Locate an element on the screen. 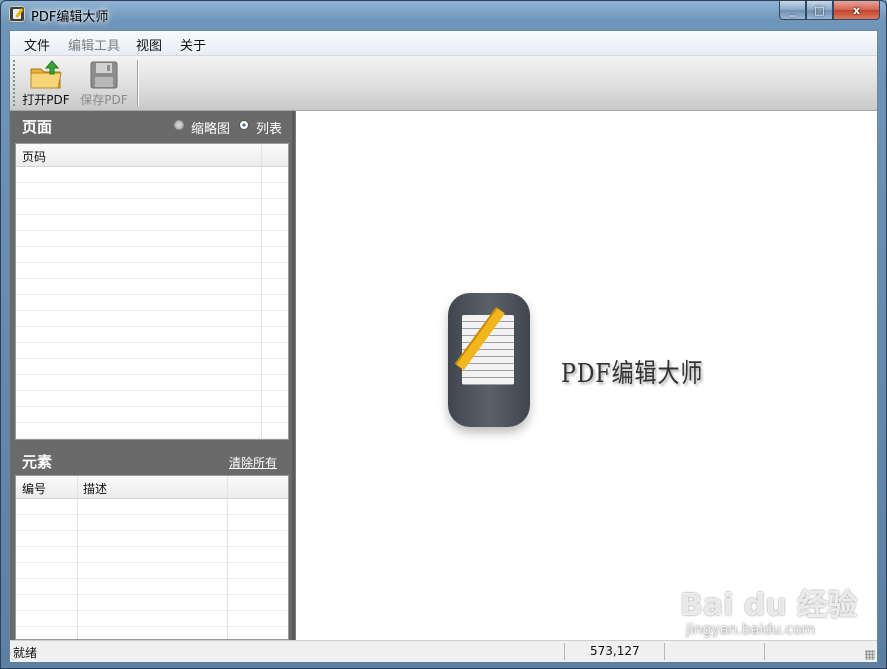 This screenshot has height=669, width=887. resize-grip is located at coordinates (870, 655).